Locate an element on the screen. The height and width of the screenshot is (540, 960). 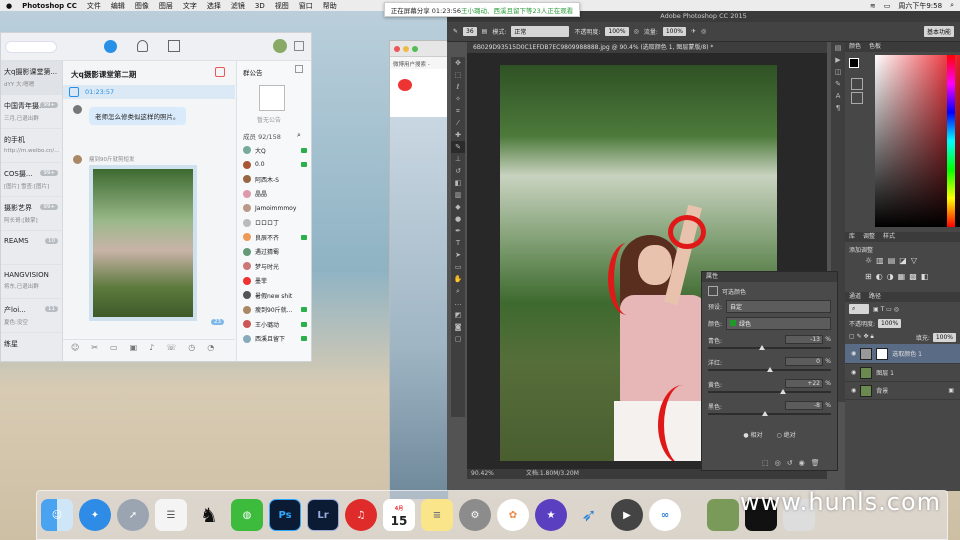
foreground-swatch is located at coordinates (854, 63).